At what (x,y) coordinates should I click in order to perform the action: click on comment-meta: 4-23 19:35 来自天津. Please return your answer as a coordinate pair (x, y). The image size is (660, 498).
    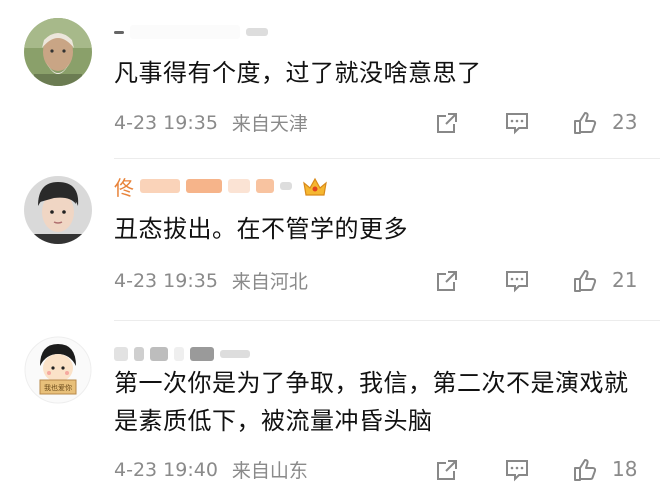
    Looking at the image, I should click on (211, 122).